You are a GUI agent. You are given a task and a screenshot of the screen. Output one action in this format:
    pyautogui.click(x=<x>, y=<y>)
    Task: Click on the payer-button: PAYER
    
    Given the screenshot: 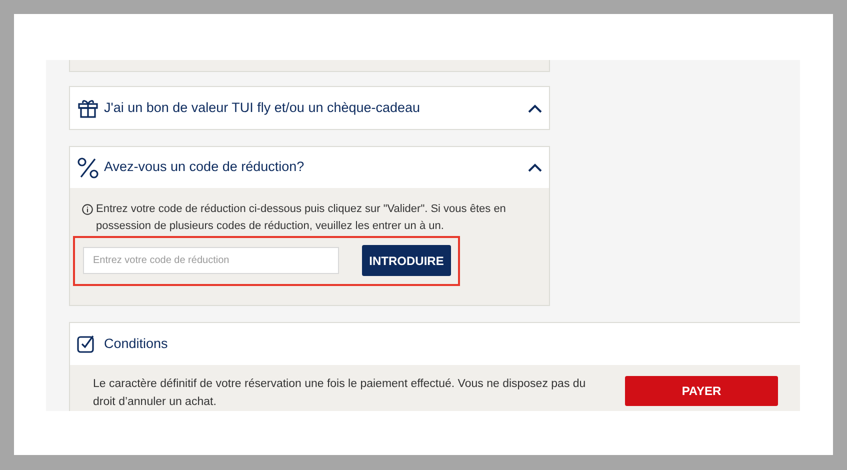 What is the action you would take?
    pyautogui.click(x=701, y=391)
    